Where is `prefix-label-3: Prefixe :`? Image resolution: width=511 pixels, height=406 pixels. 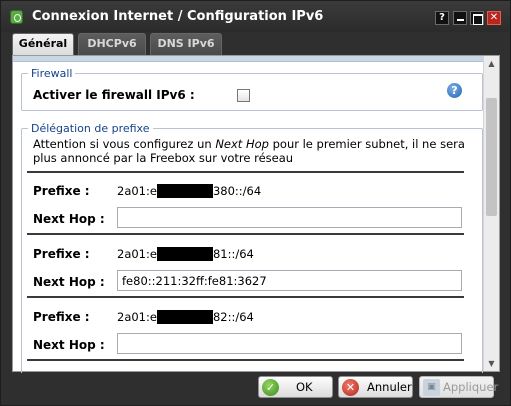 prefix-label-3: Prefixe : is located at coordinates (61, 317).